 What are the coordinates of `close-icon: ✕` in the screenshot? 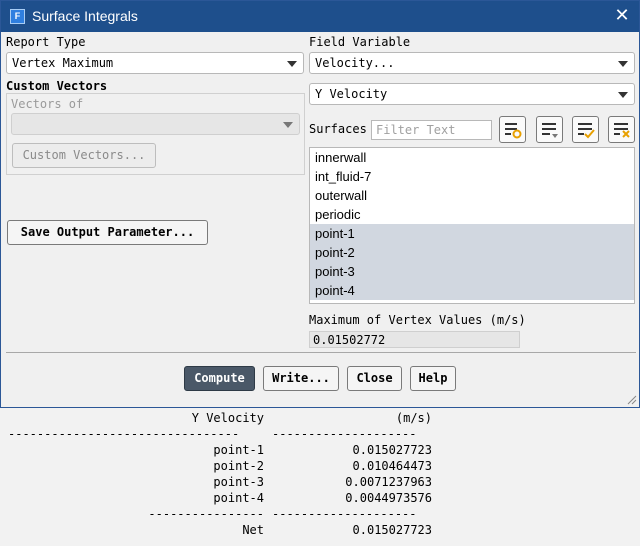 It's located at (622, 16).